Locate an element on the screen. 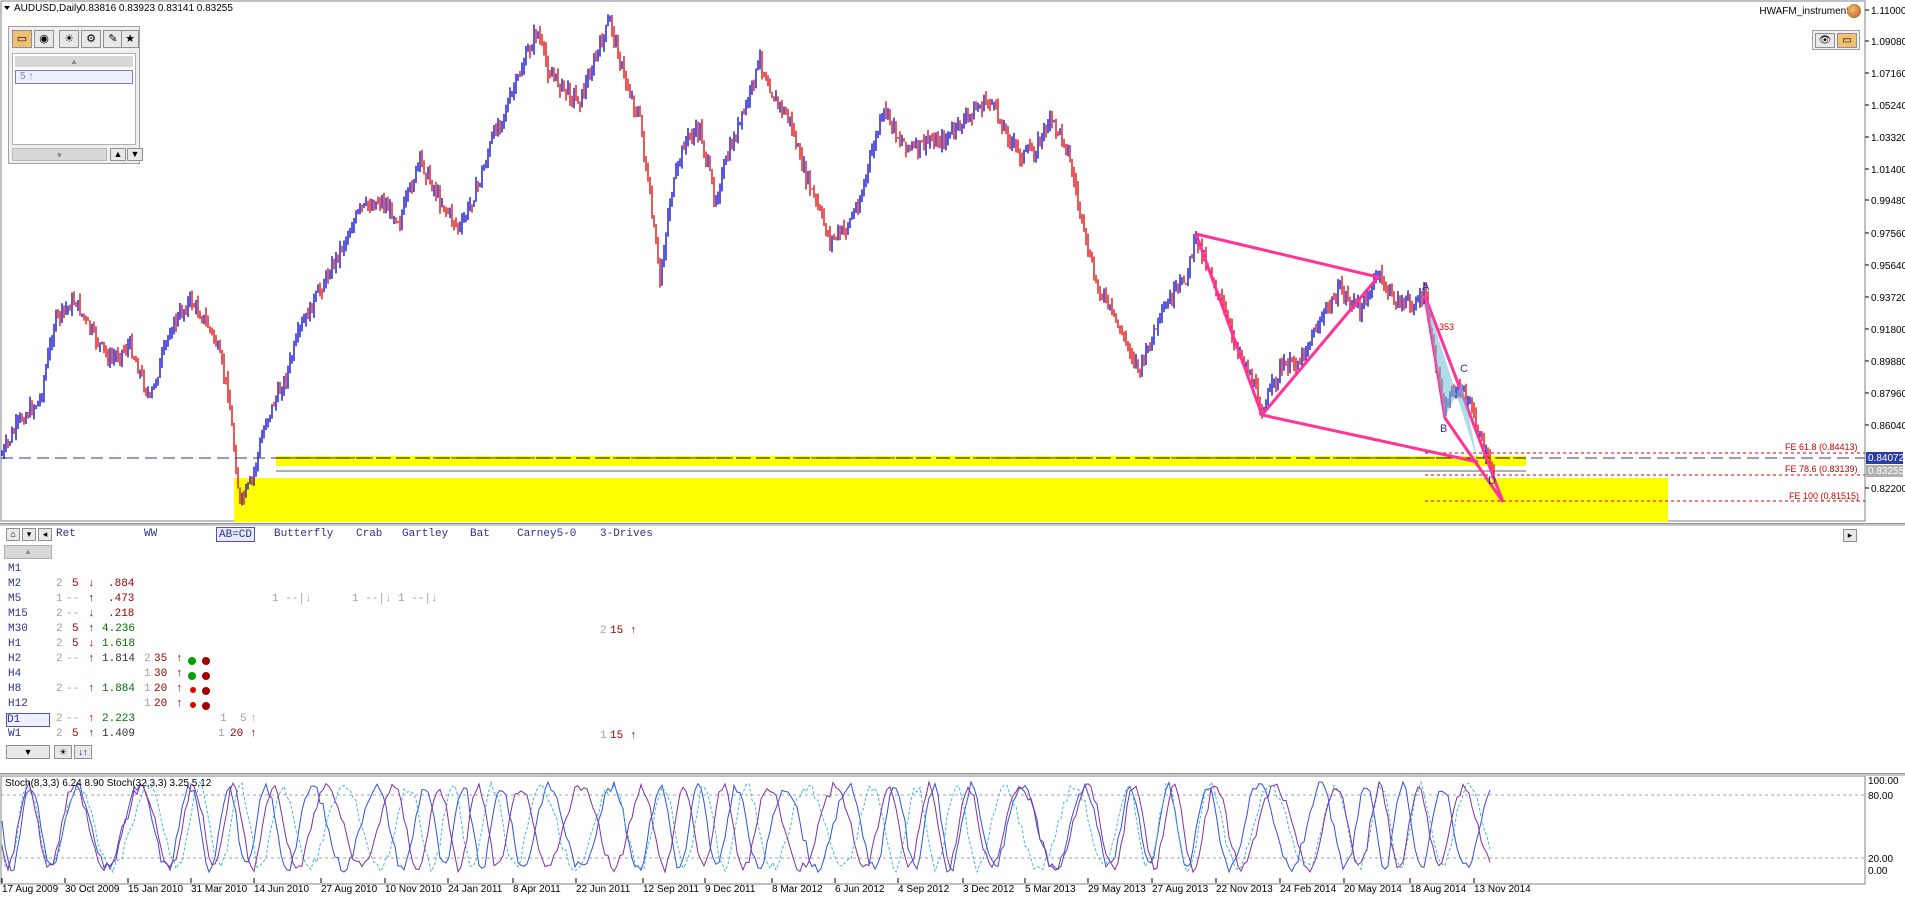 The image size is (1905, 900). tab-bat: Bat is located at coordinates (480, 534).